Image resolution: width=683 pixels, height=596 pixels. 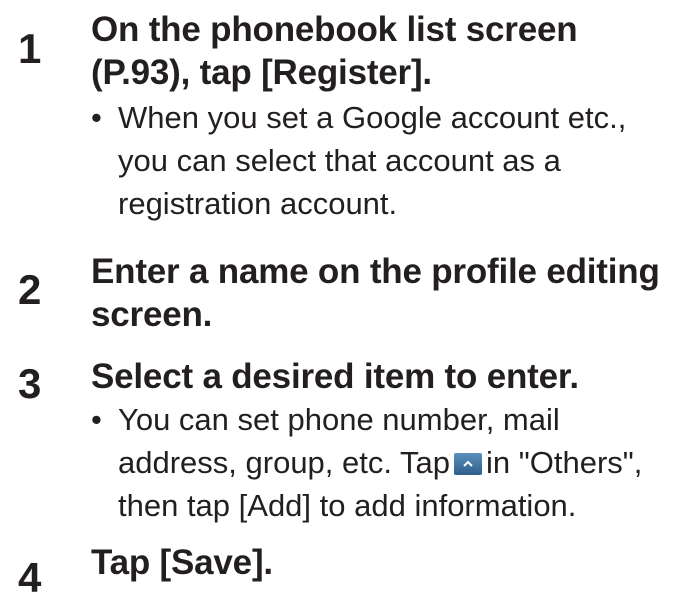 What do you see at coordinates (30, 48) in the screenshot?
I see `step-number: 1` at bounding box center [30, 48].